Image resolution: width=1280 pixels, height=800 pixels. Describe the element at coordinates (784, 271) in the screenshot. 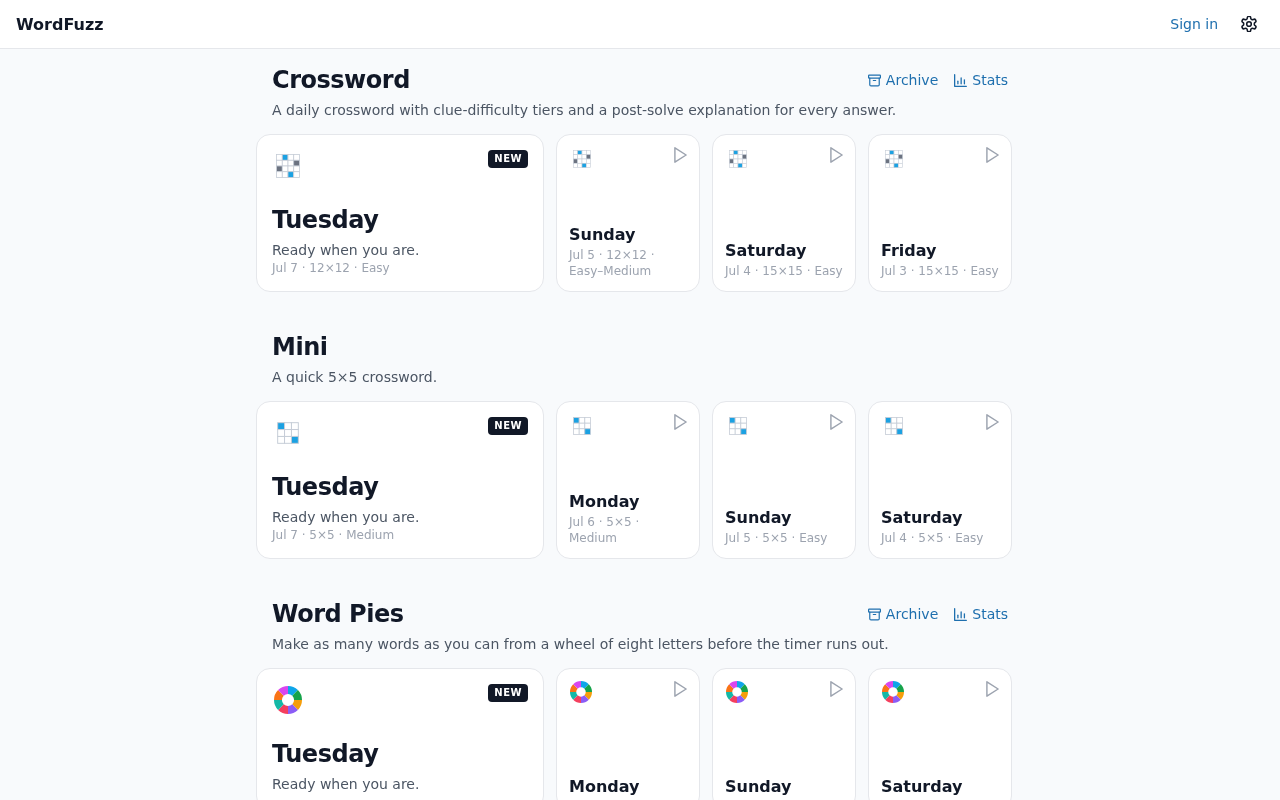

I see `card-meta: Jul 4 · 15×15 · Easy` at that location.